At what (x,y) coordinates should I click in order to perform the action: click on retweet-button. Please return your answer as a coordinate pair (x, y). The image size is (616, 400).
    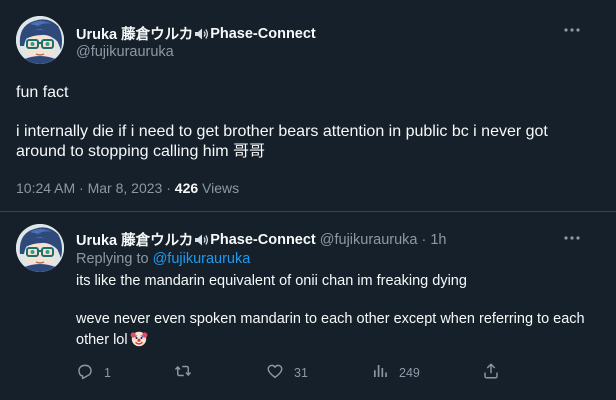
    Looking at the image, I should click on (188, 372).